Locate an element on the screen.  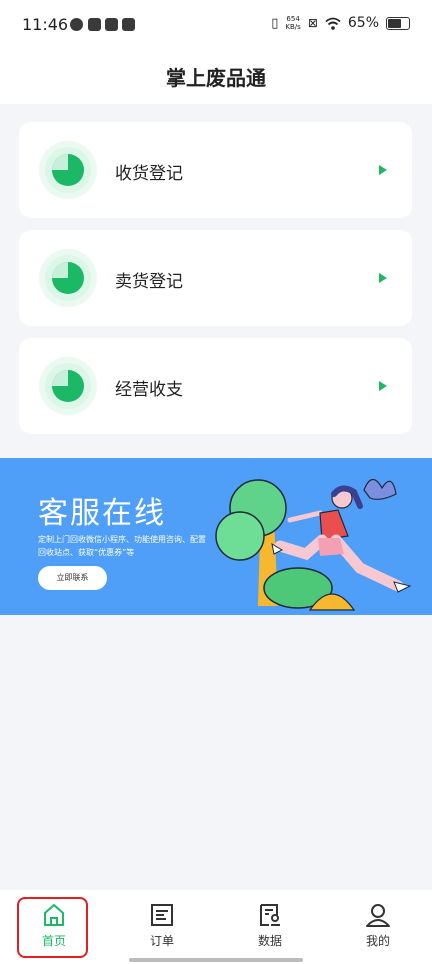
tab-orders: 订单 is located at coordinates (162, 925).